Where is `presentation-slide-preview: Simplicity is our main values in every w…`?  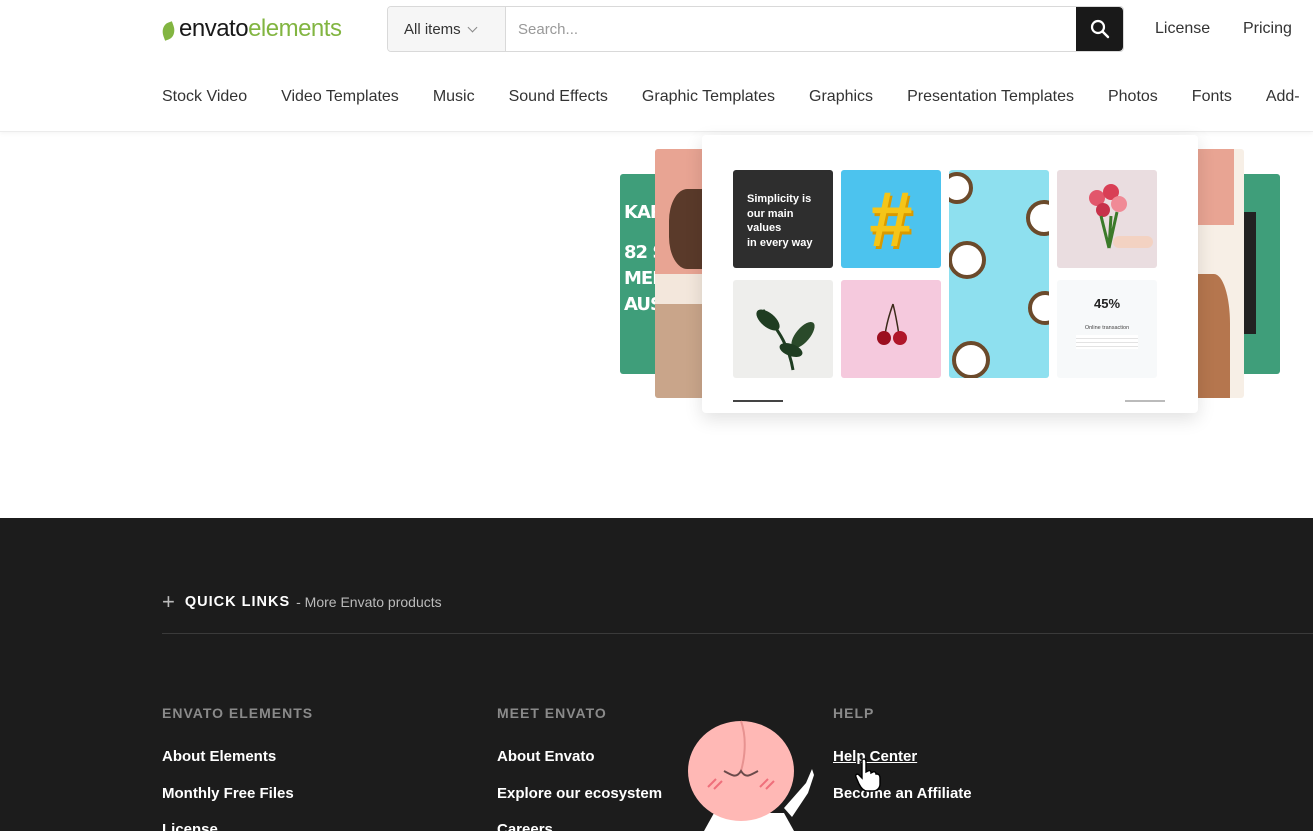
presentation-slide-preview: Simplicity is our main values in every w… is located at coordinates (950, 274).